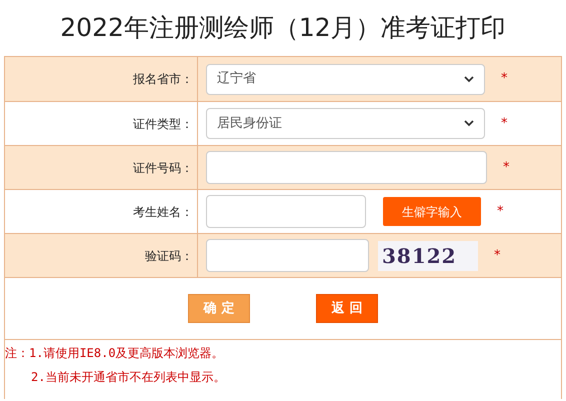  What do you see at coordinates (163, 168) in the screenshot?
I see `field-label: 证件号码：` at bounding box center [163, 168].